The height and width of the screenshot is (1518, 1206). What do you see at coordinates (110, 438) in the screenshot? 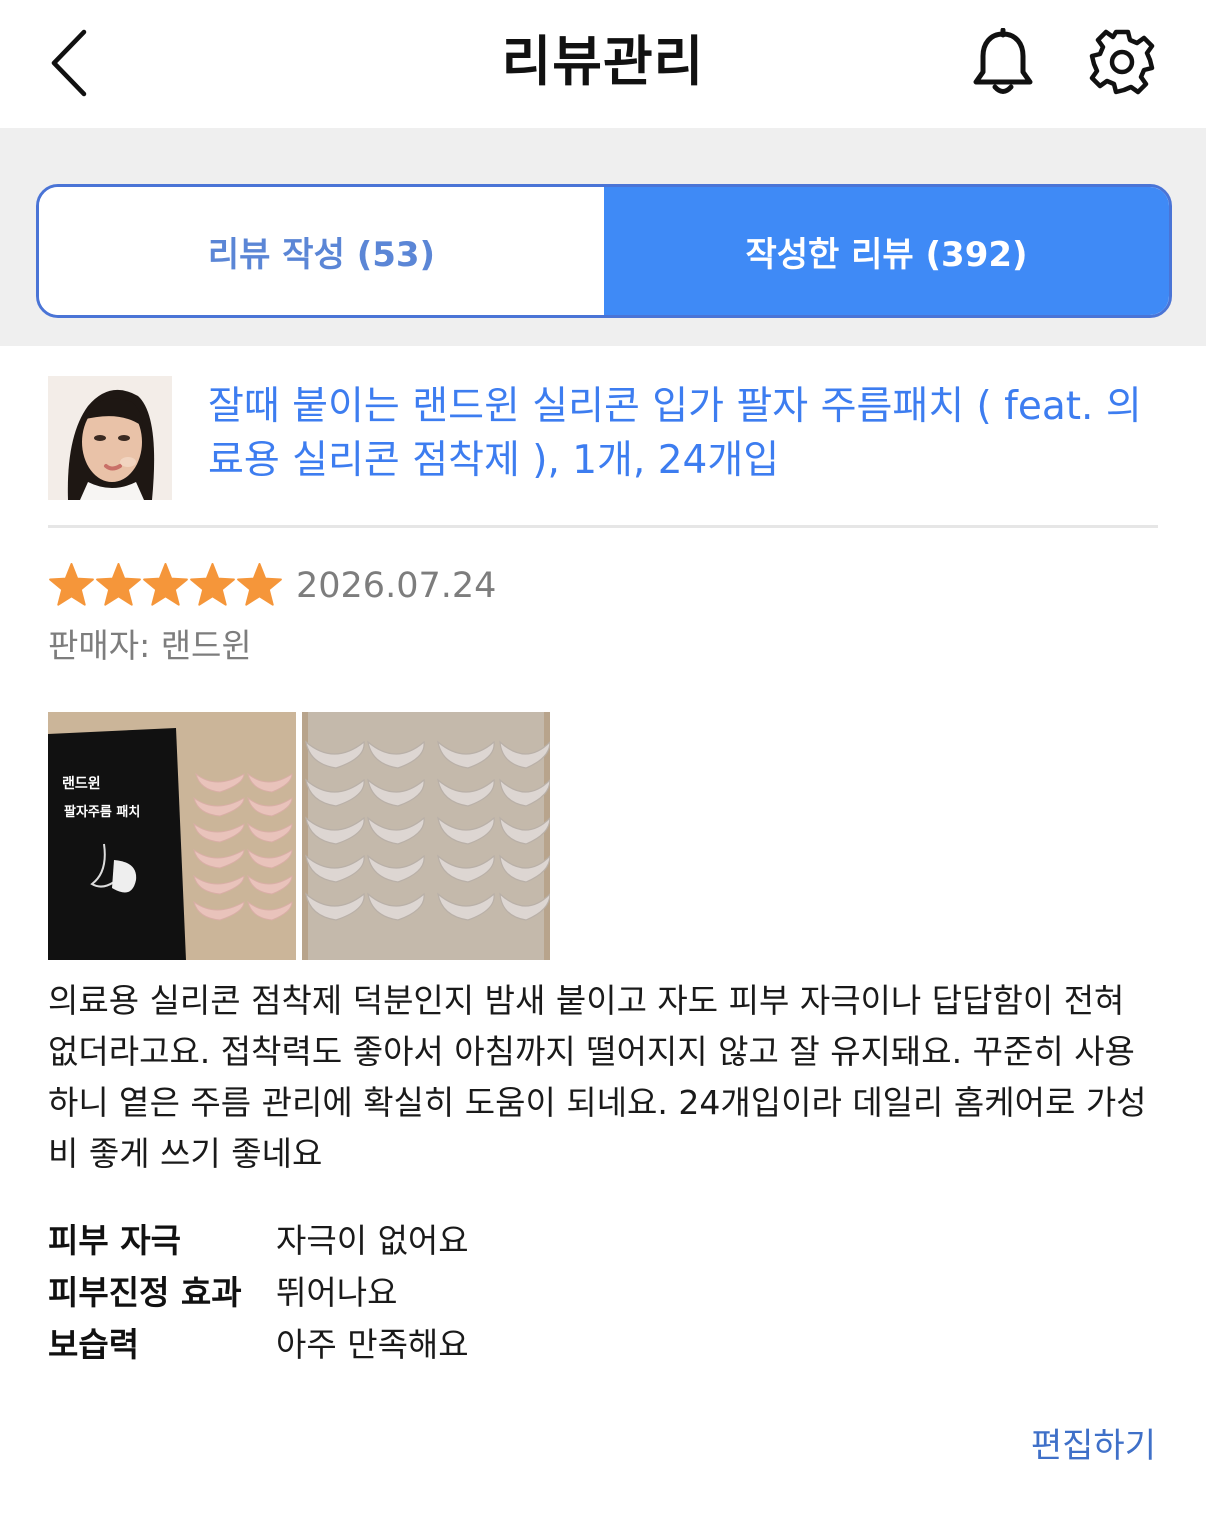
I see `product-thumbnail` at bounding box center [110, 438].